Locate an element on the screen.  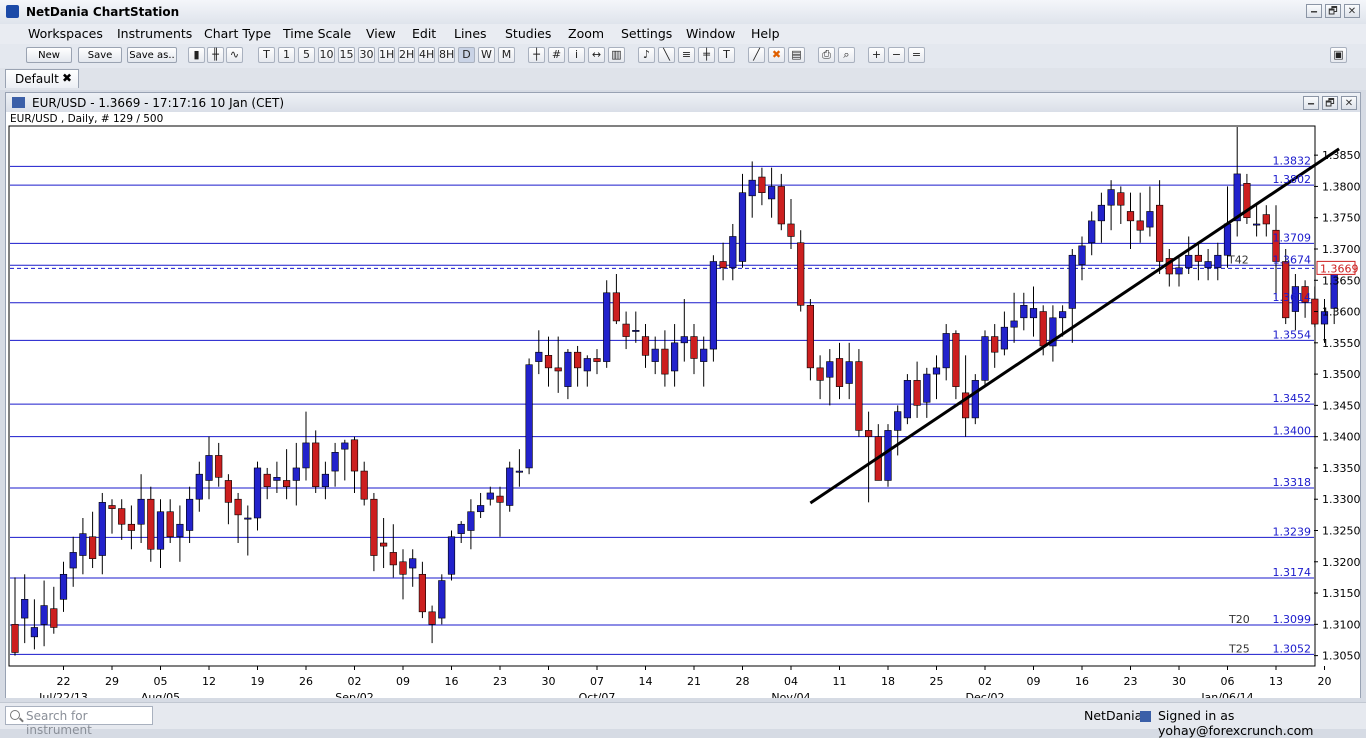
menu-chart-type: Chart Type is located at coordinates (237, 33).